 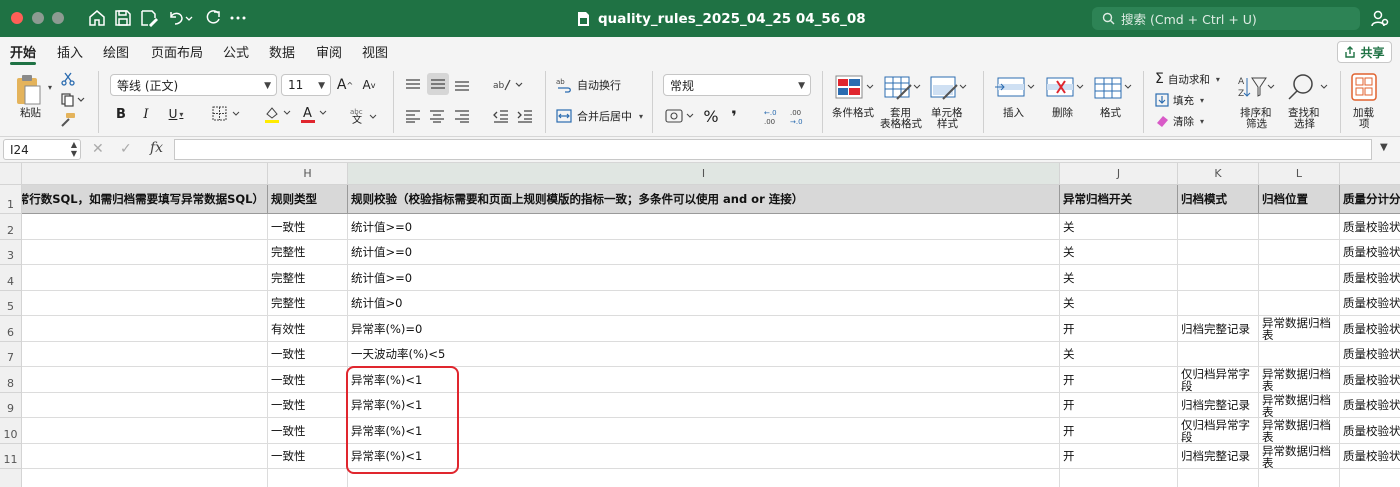 I want to click on column-header-i: I, so click(x=704, y=174).